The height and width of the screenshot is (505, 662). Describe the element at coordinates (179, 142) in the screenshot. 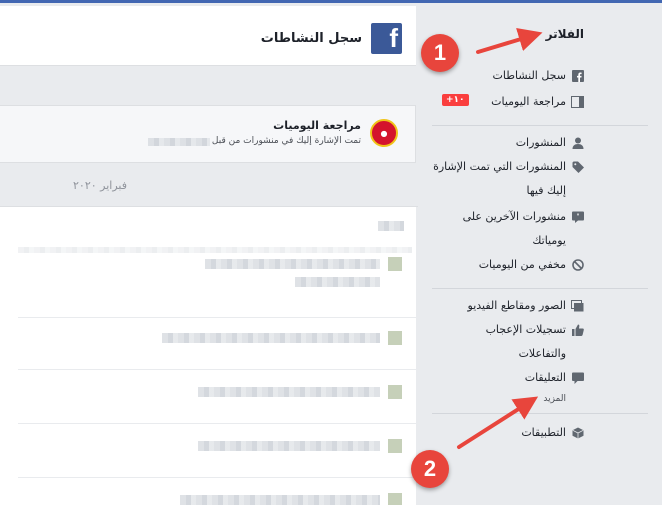

I see `blurred-name` at that location.